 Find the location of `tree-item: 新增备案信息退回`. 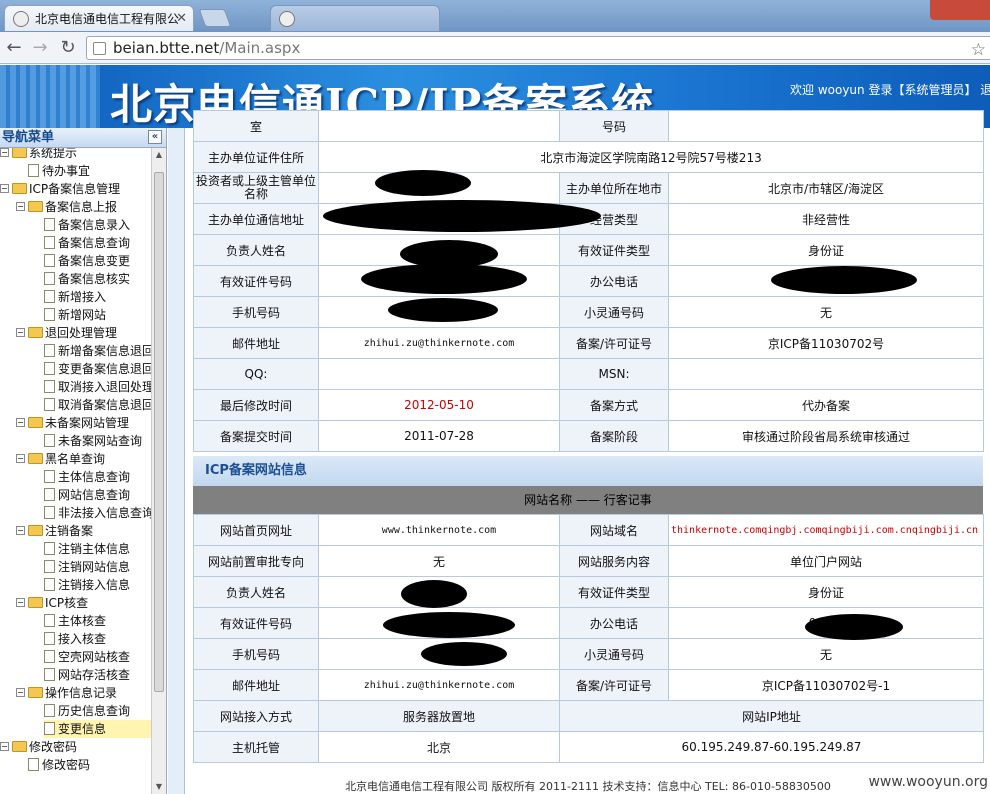

tree-item: 新增备案信息退回 is located at coordinates (98, 351).